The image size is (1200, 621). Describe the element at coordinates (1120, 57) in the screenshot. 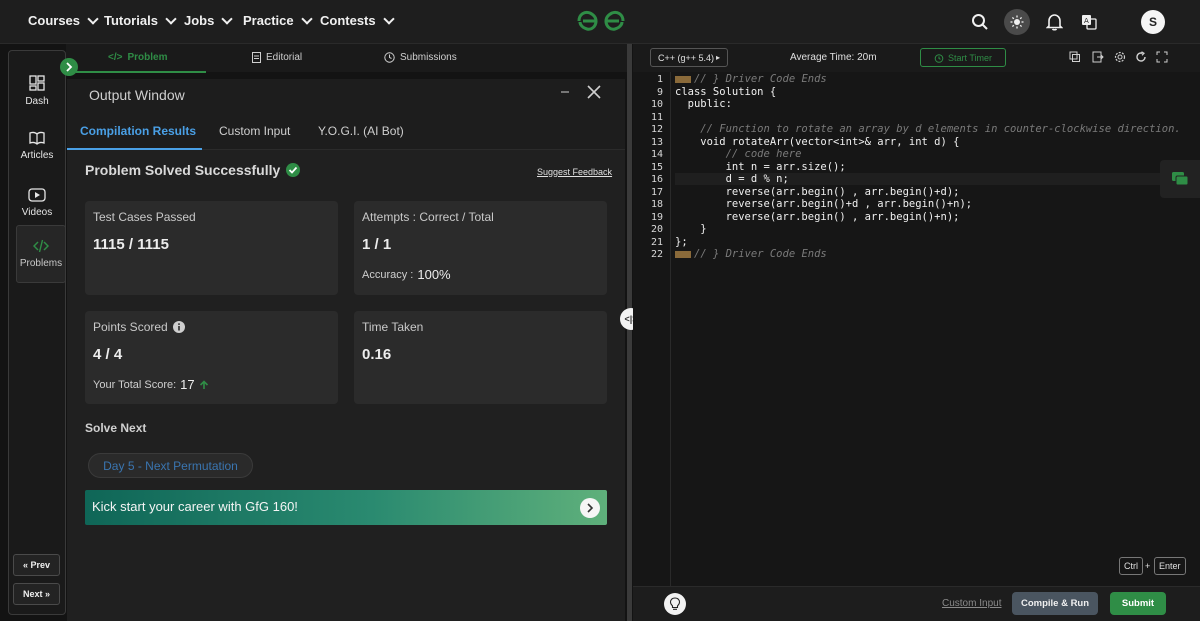

I see `settings-icon` at that location.